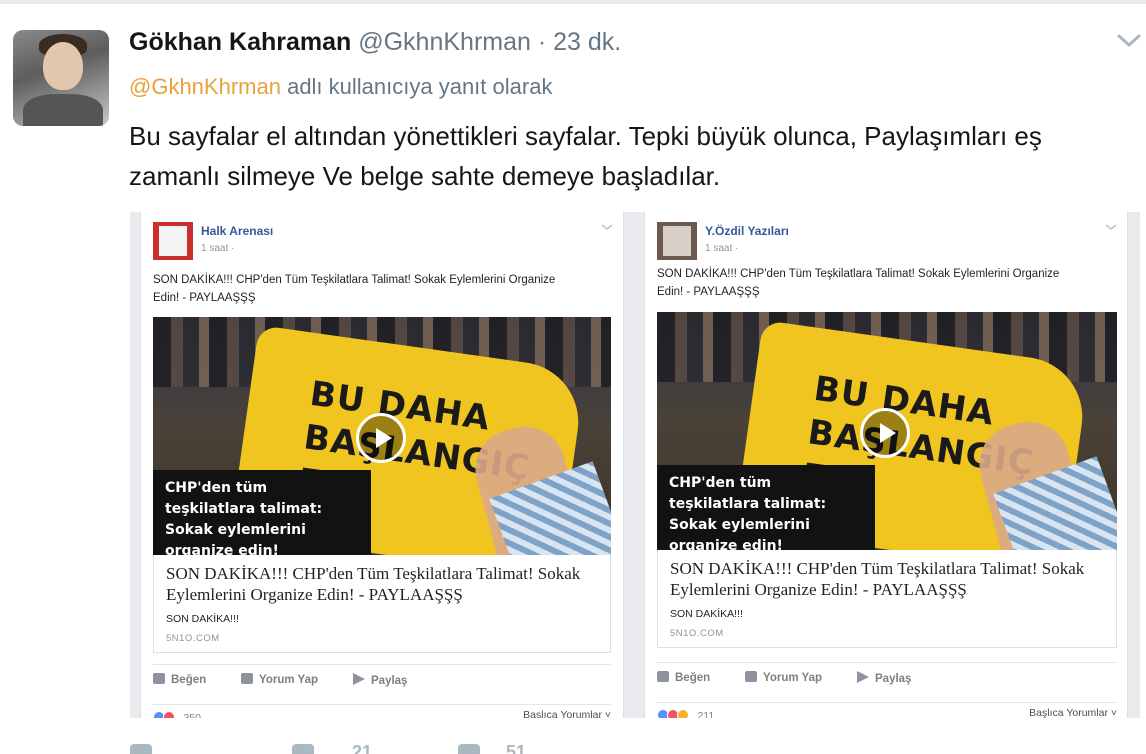 Image resolution: width=1146 pixels, height=754 pixels. I want to click on avatar-face, so click(63, 66).